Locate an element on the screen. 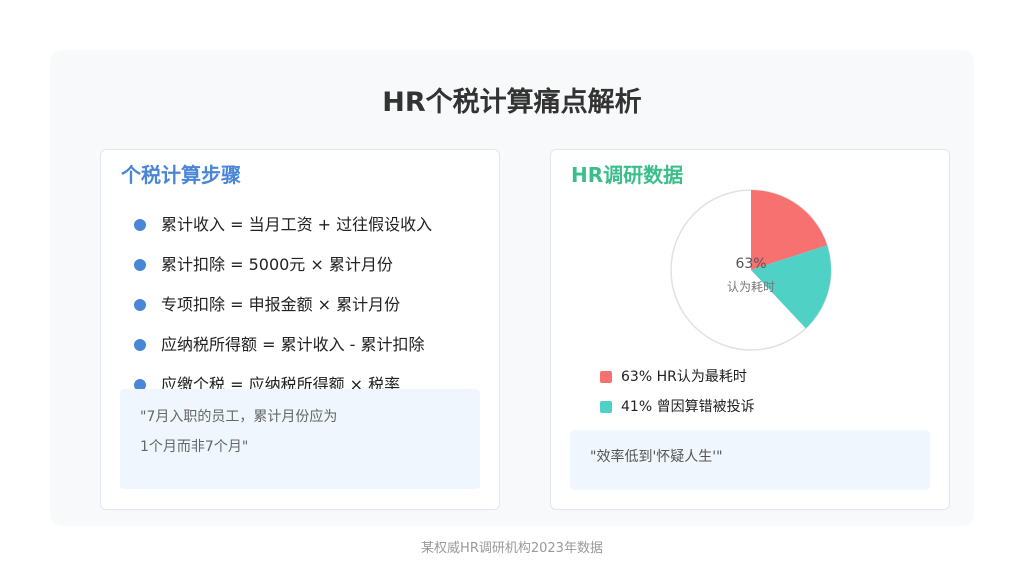 The image size is (1024, 576). step-text: 应纳税所得额 = 累计收入 - 累计扣除 is located at coordinates (293, 344).